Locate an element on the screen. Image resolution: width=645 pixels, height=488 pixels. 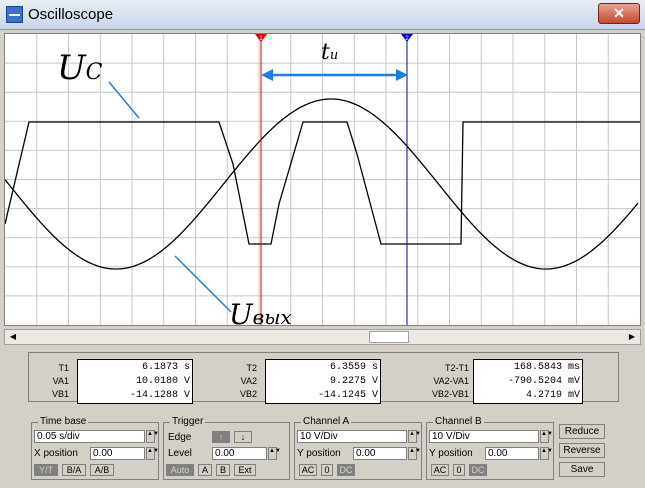
falling-edge-icon: ↓ is located at coordinates (243, 437).